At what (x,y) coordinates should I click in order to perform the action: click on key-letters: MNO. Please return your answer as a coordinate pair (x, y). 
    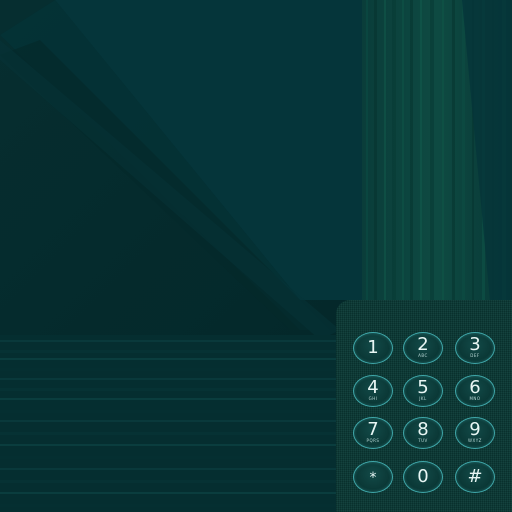
    Looking at the image, I should click on (475, 398).